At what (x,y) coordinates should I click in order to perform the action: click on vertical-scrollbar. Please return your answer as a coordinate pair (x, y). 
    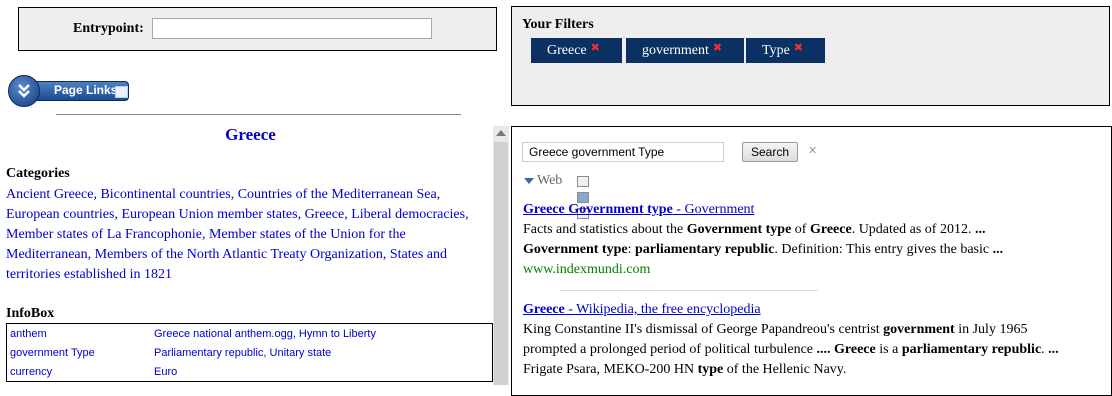
    Looking at the image, I should click on (501, 255).